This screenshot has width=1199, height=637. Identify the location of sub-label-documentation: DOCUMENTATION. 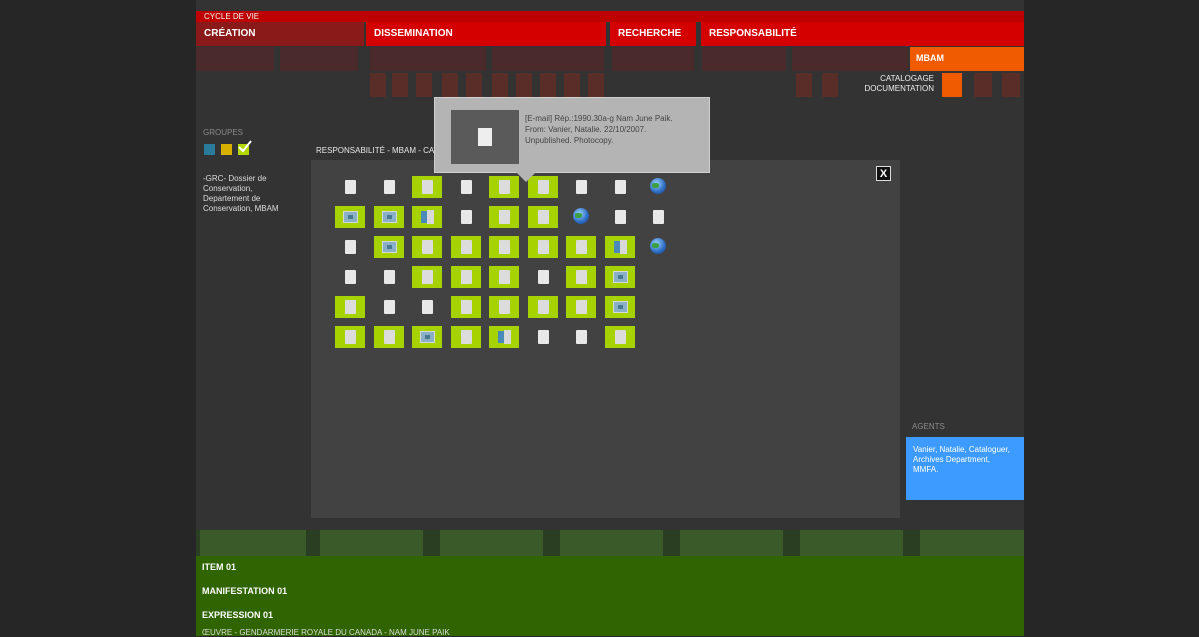
(890, 89).